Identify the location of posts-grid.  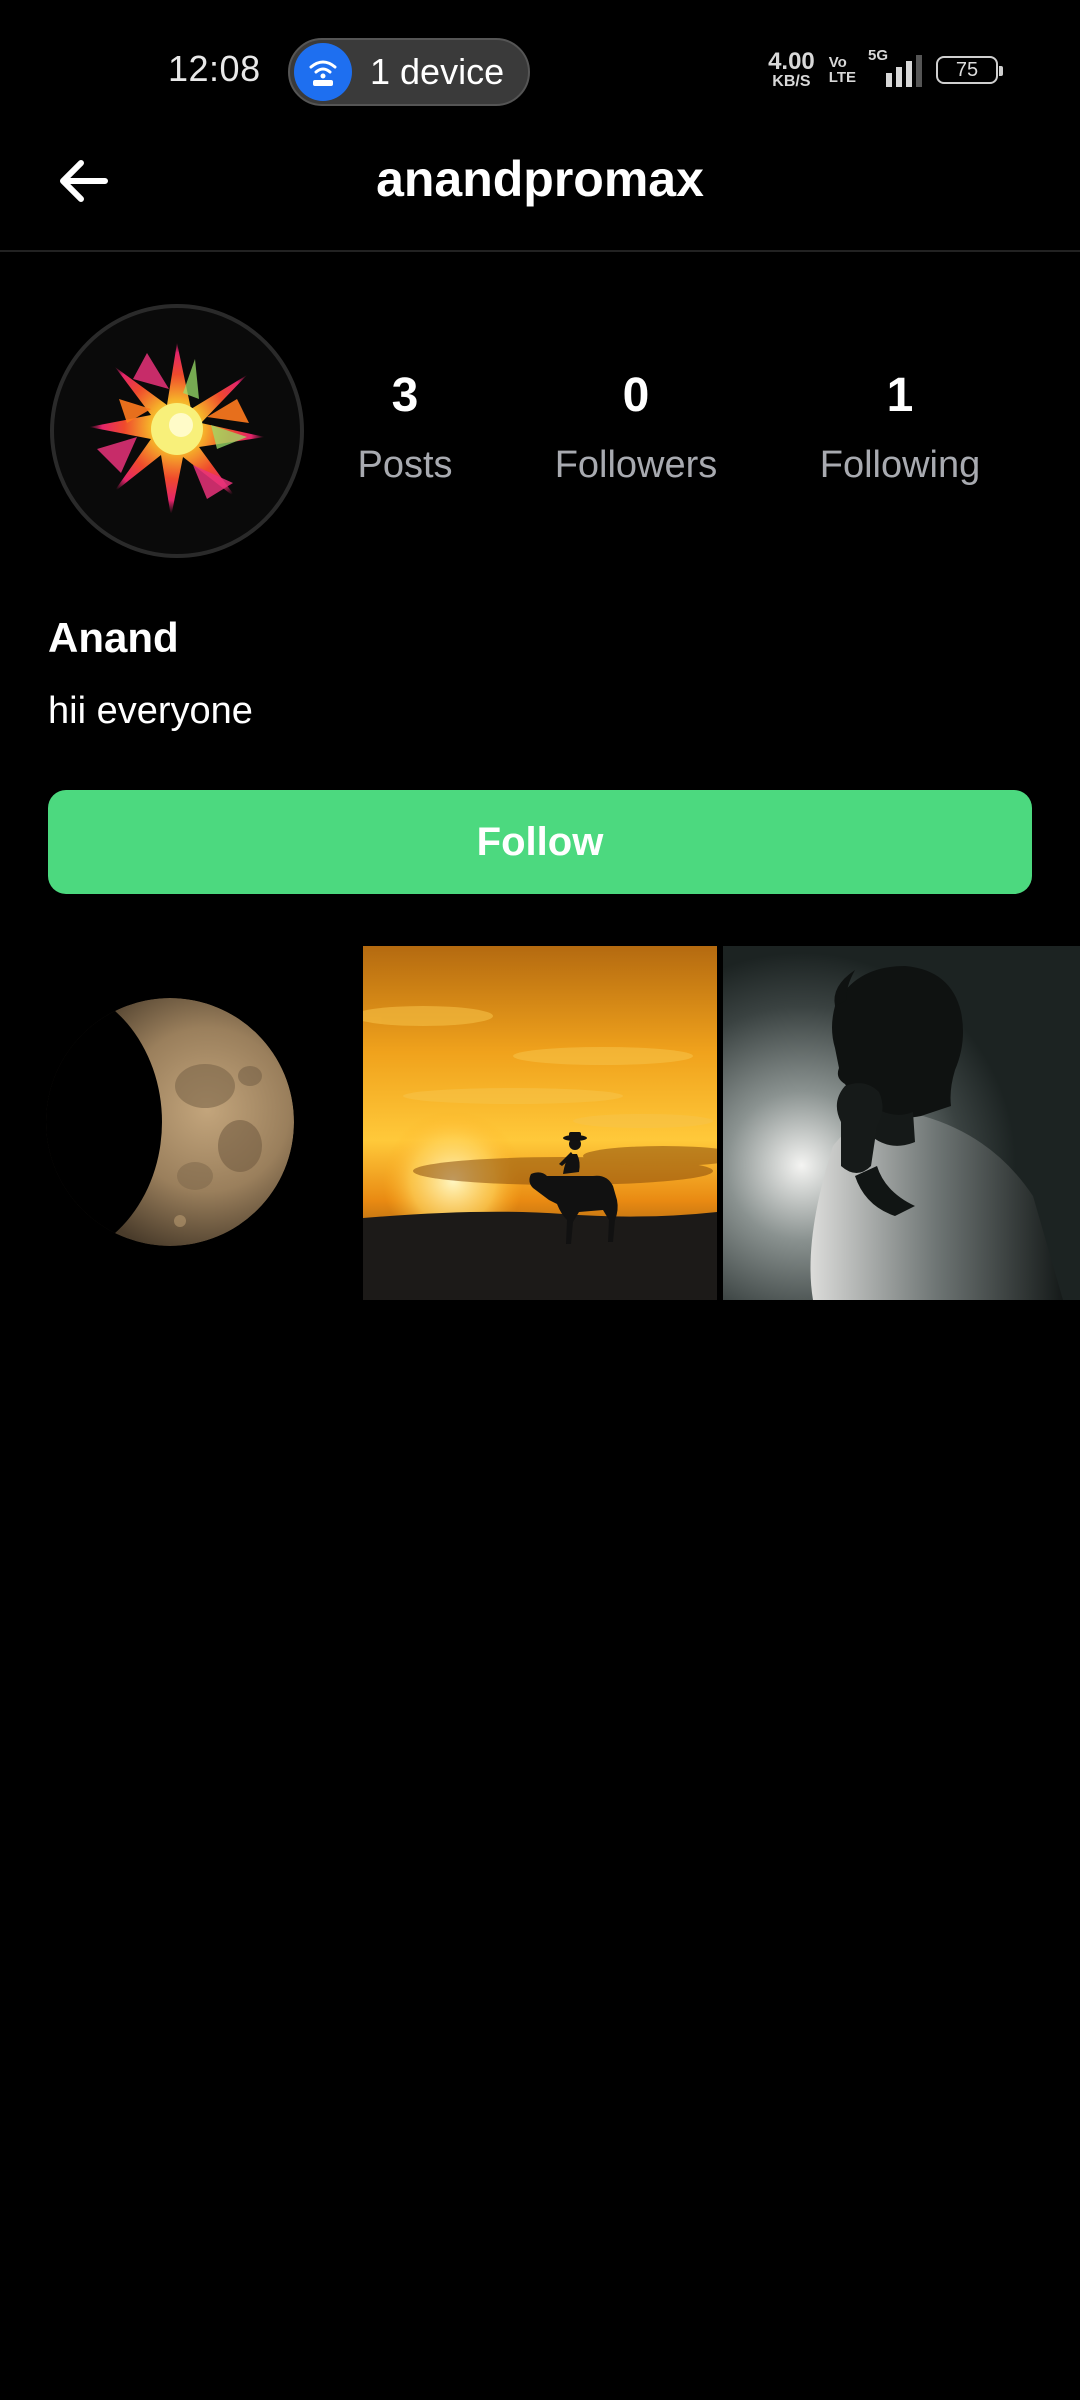
(540, 1123).